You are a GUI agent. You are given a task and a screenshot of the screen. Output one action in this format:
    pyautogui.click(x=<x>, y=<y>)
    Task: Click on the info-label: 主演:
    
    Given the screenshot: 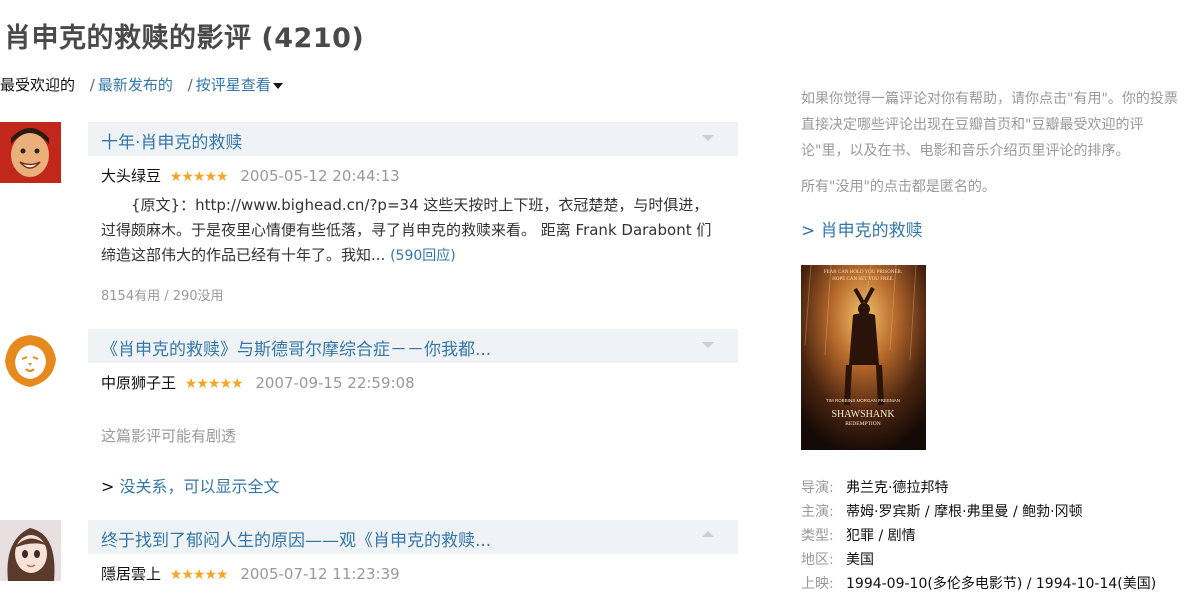 What is the action you would take?
    pyautogui.click(x=817, y=512)
    